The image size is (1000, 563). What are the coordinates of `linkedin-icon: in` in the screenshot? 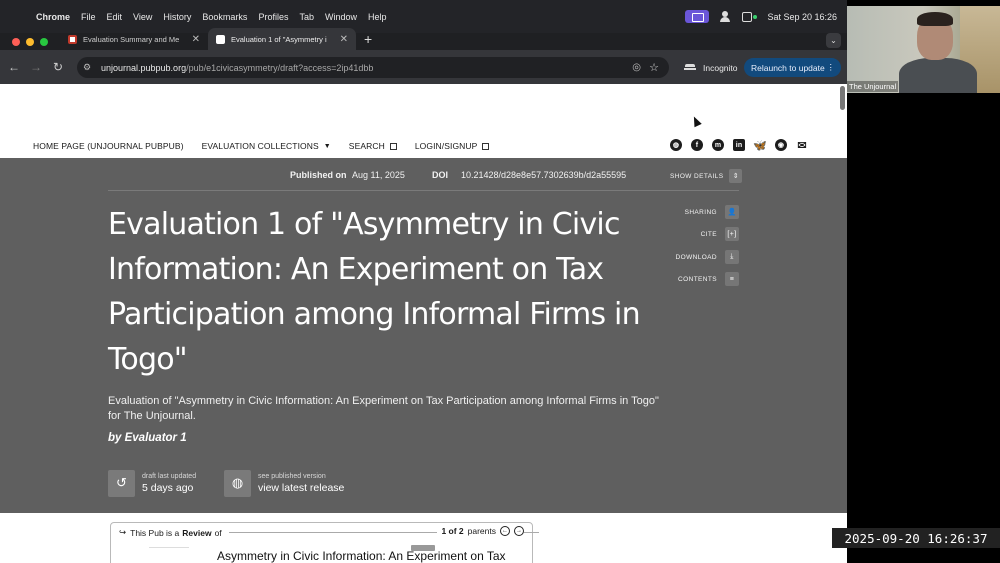 It's located at (739, 145).